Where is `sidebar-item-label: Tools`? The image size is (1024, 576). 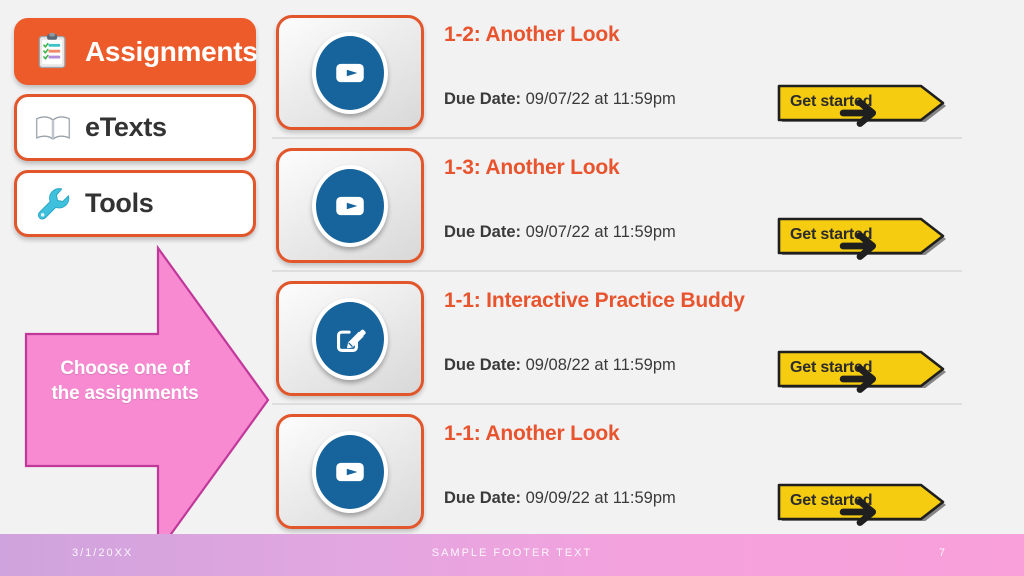 sidebar-item-label: Tools is located at coordinates (119, 203).